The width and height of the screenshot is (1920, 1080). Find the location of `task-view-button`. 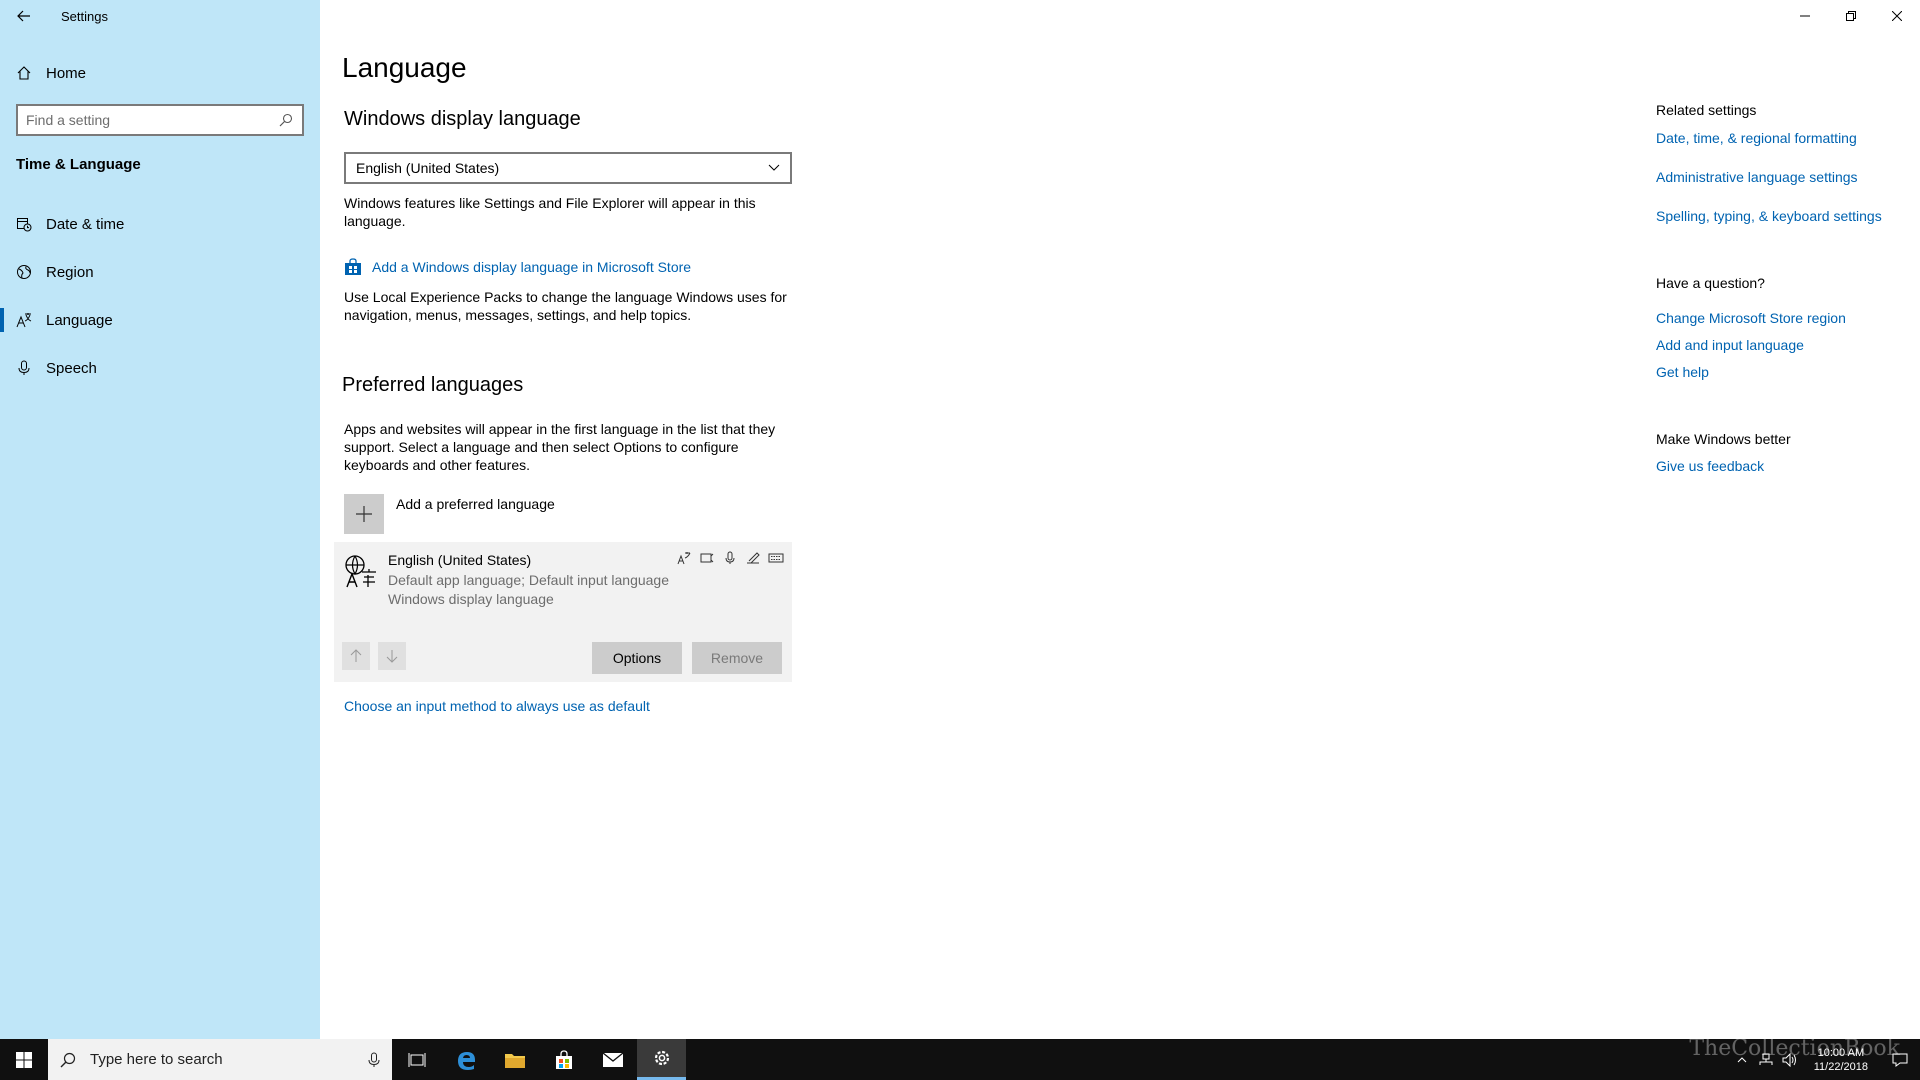

task-view-button is located at coordinates (416, 1059).